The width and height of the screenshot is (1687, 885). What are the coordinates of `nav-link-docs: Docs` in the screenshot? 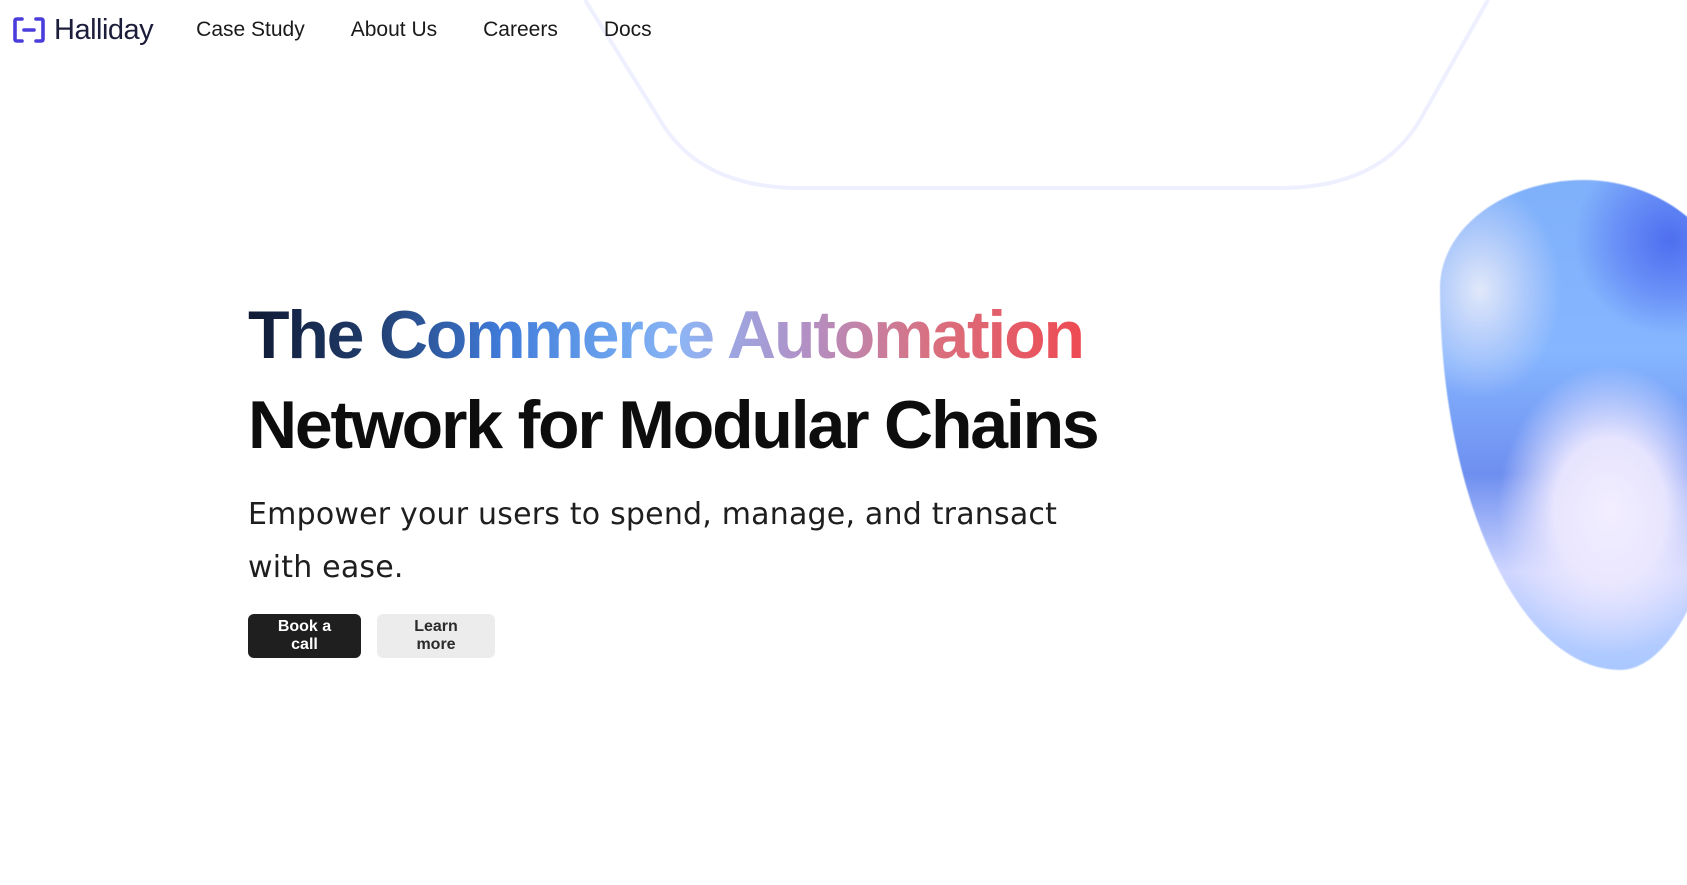 It's located at (628, 30).